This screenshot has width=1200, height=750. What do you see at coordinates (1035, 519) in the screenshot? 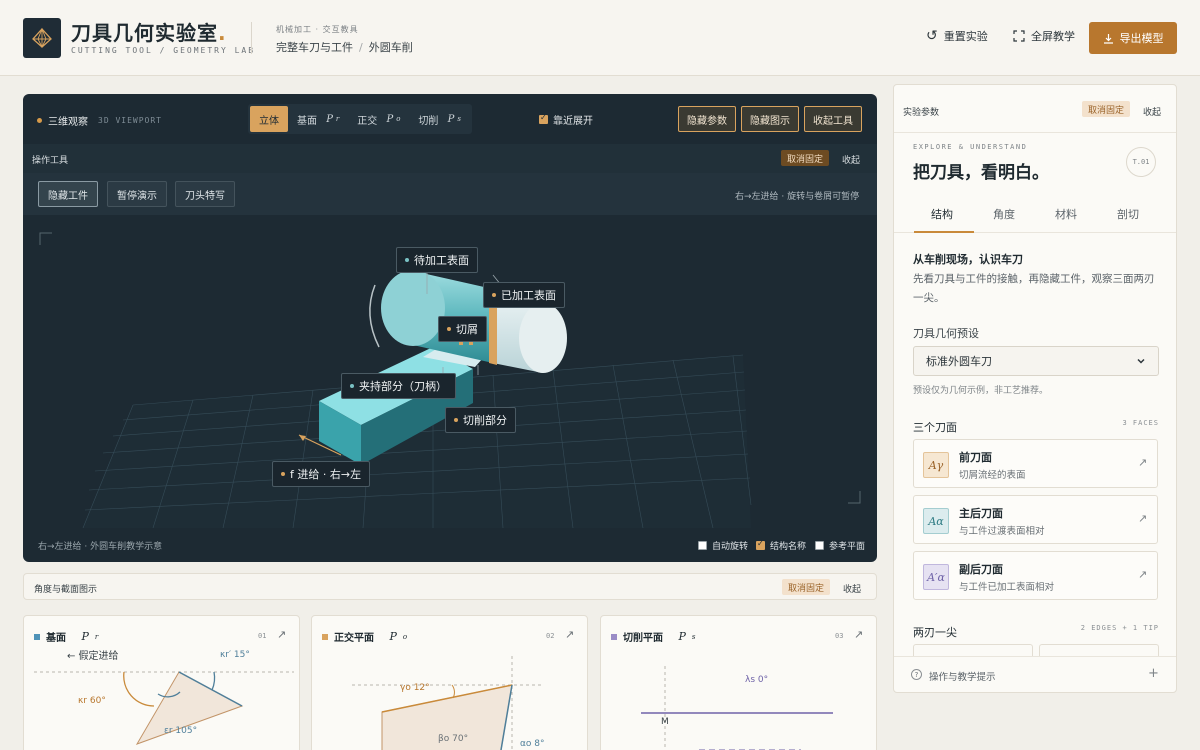
I see `face-item-main-flank: Aα 主后刀面 与工件过渡表面相对 ↗` at bounding box center [1035, 519].